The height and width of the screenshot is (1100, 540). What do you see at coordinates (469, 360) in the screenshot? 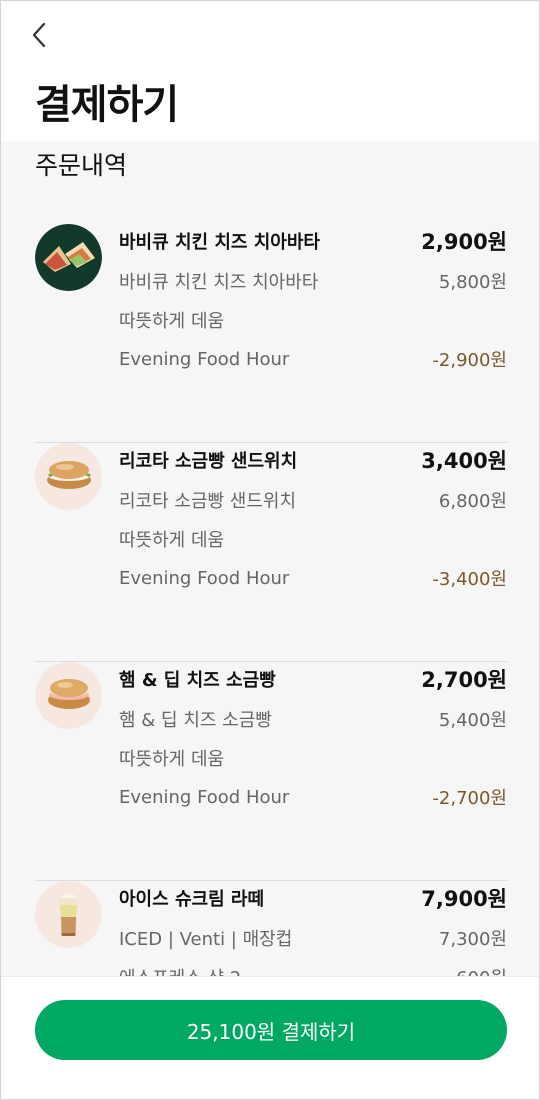
I see `item-discount-value: -2,900원` at bounding box center [469, 360].